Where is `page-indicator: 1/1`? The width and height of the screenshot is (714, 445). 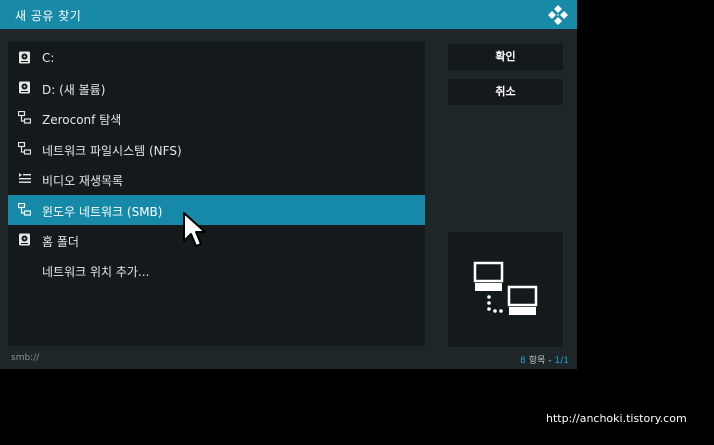 page-indicator: 1/1 is located at coordinates (561, 361).